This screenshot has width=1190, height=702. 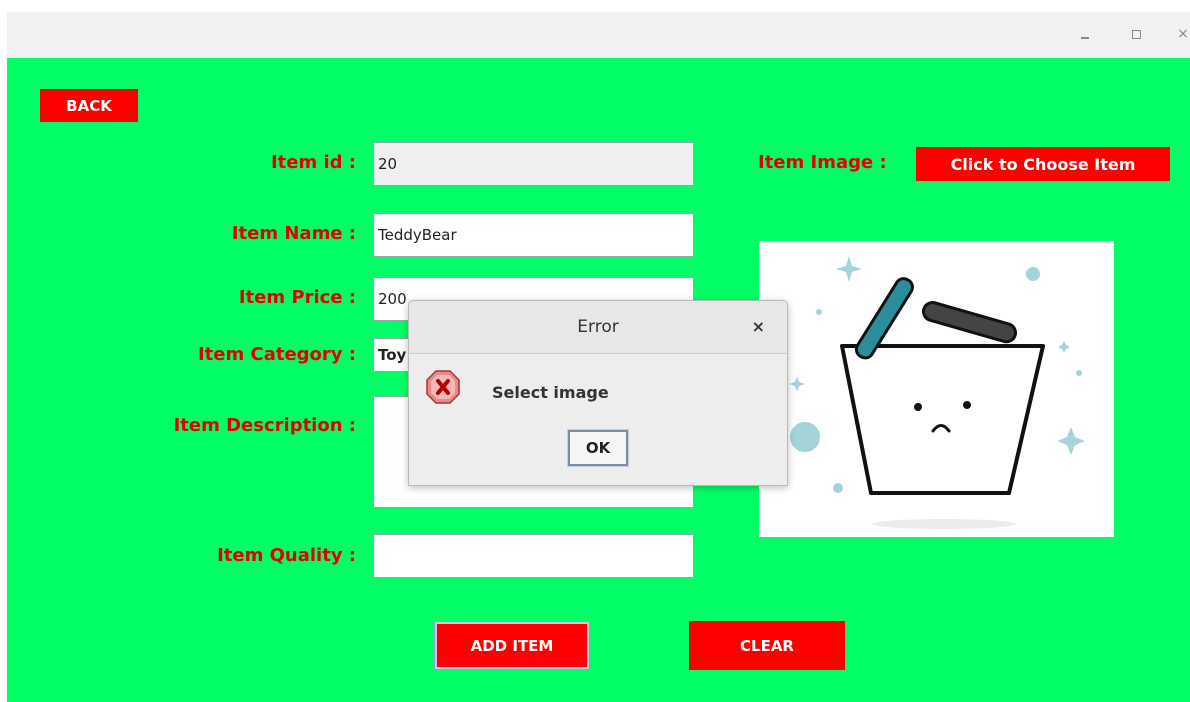 I want to click on item-price-label: Item Price :, so click(x=297, y=297).